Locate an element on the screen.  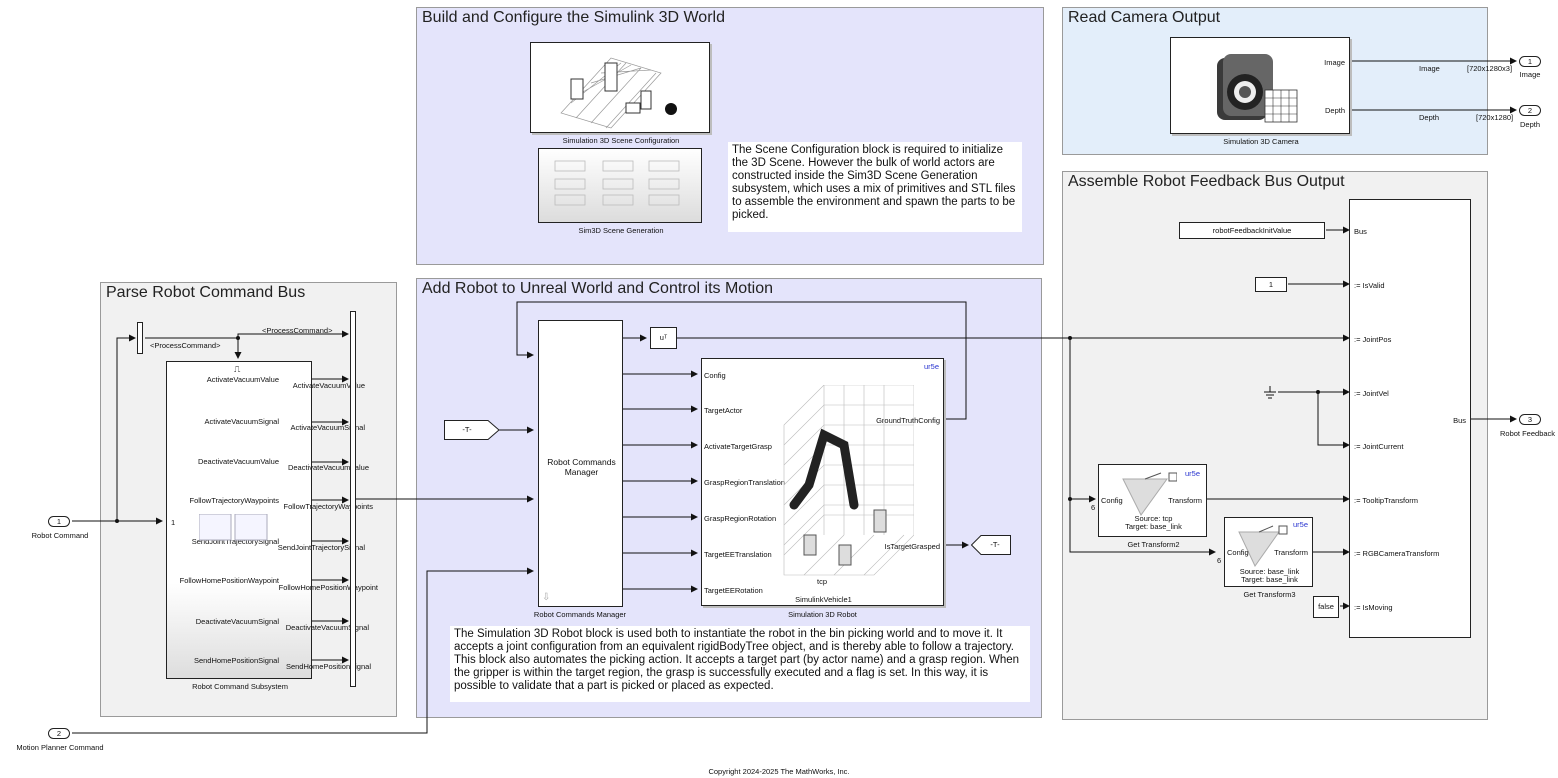
goto-tag-block: -T- is located at coordinates (990, 545).